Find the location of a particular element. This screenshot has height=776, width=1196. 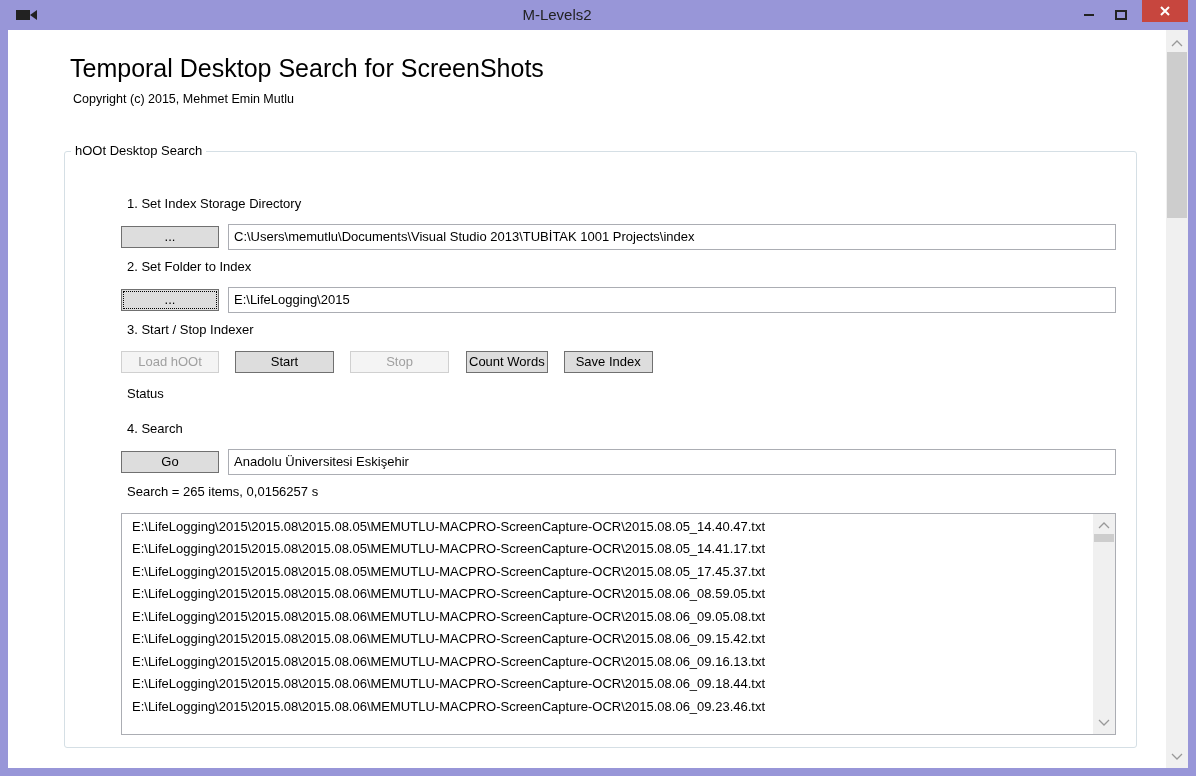

step-label: 4. Search is located at coordinates (155, 428).